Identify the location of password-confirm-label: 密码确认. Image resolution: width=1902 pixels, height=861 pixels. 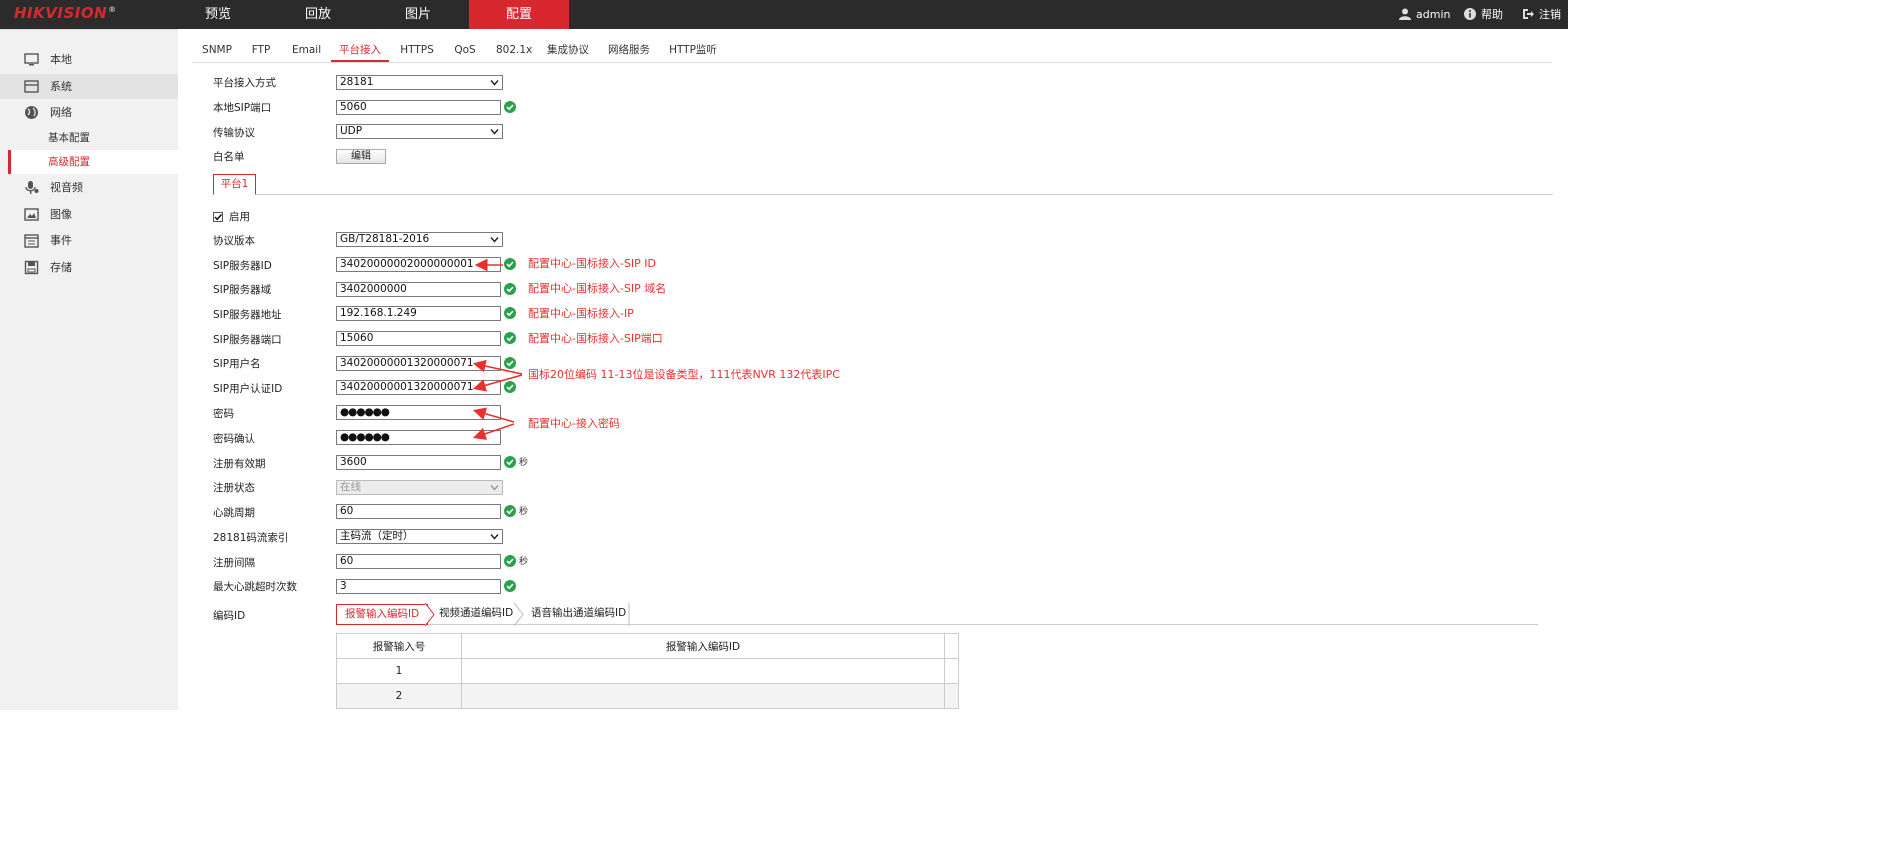
(234, 439).